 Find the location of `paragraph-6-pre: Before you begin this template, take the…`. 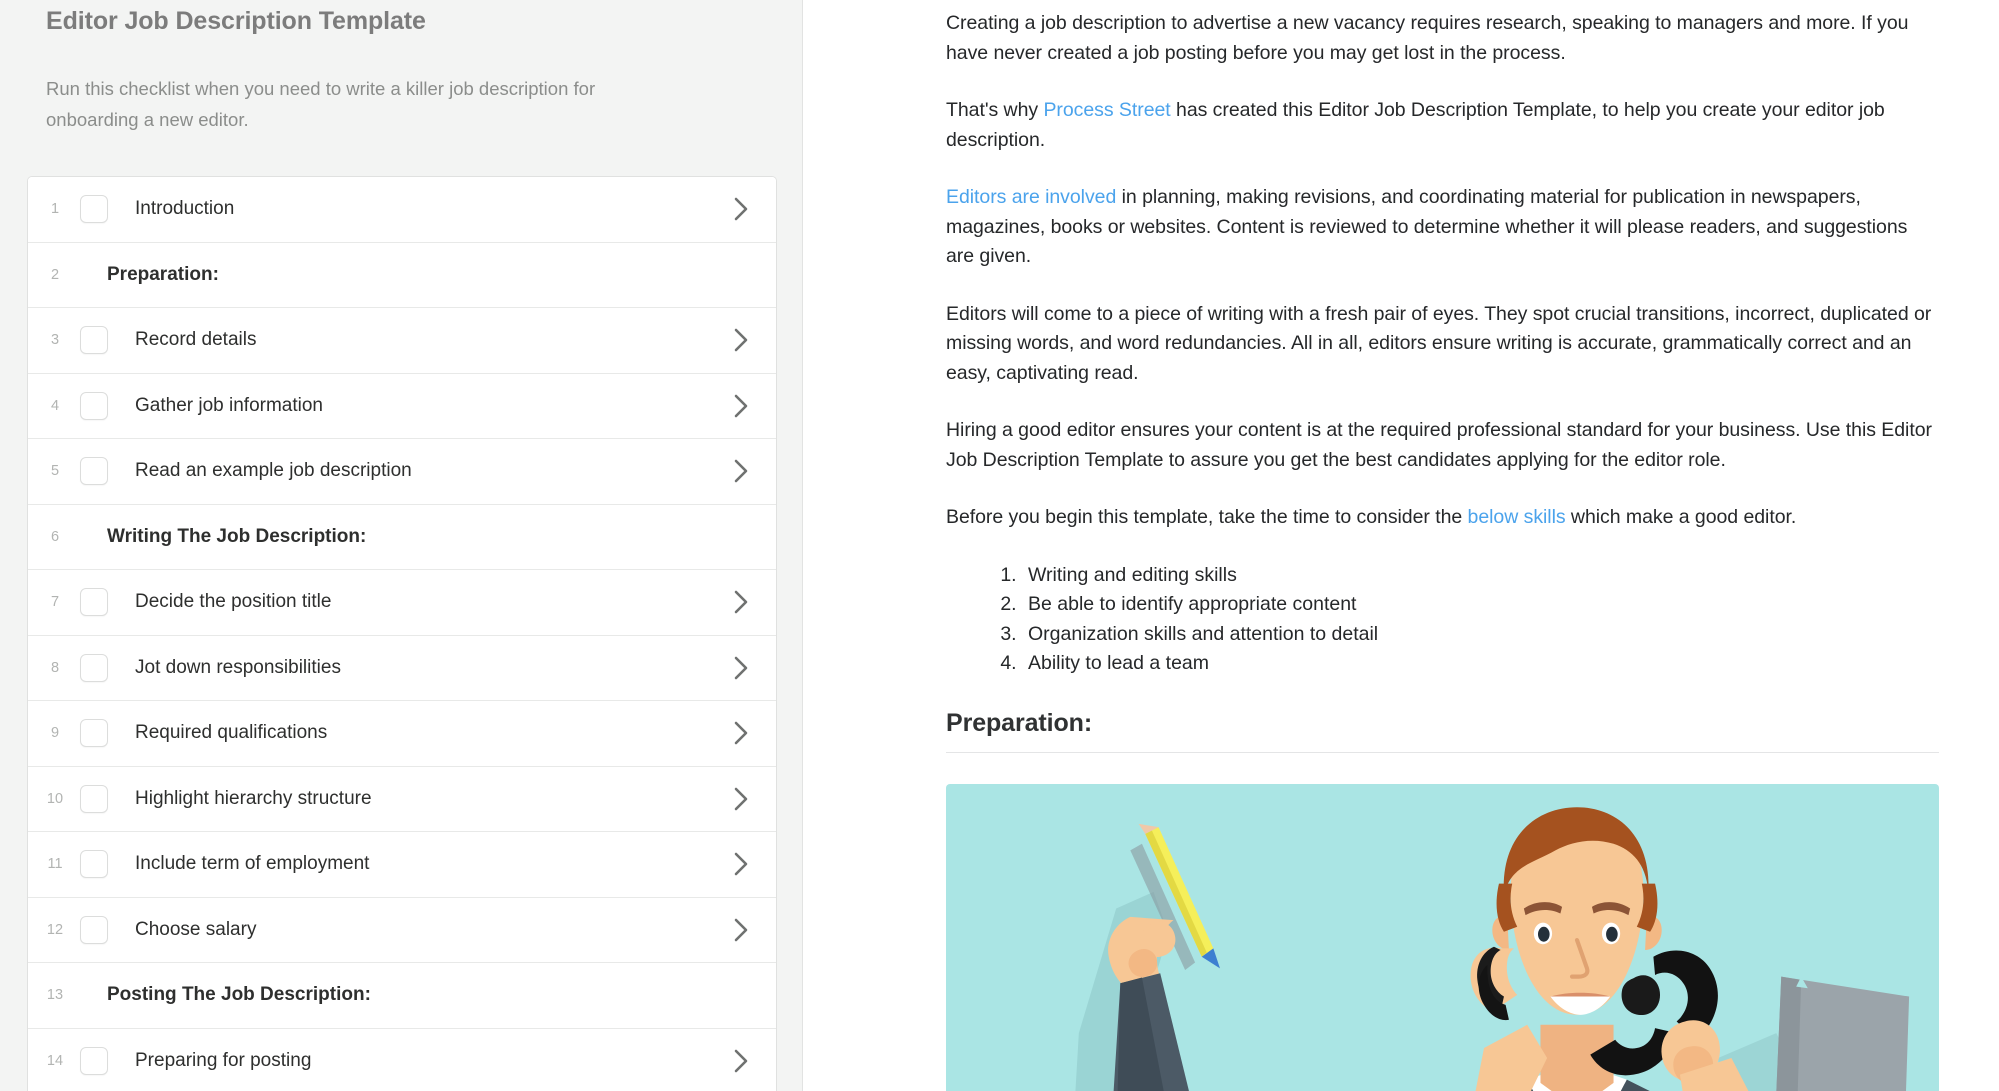

paragraph-6-pre: Before you begin this template, take the… is located at coordinates (1207, 517).